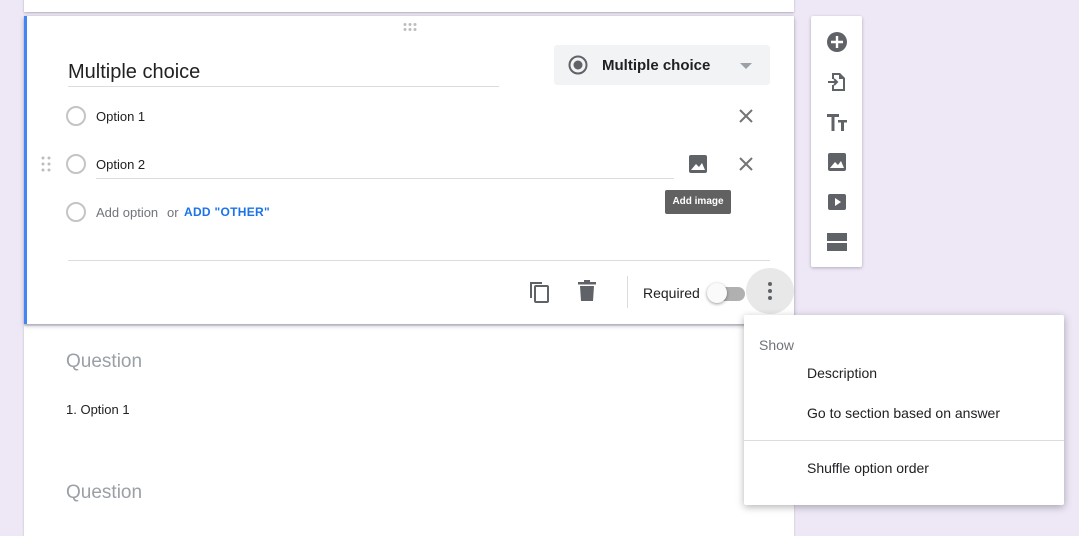 The image size is (1079, 536). What do you see at coordinates (76, 212) in the screenshot?
I see `add-option-radio-icon` at bounding box center [76, 212].